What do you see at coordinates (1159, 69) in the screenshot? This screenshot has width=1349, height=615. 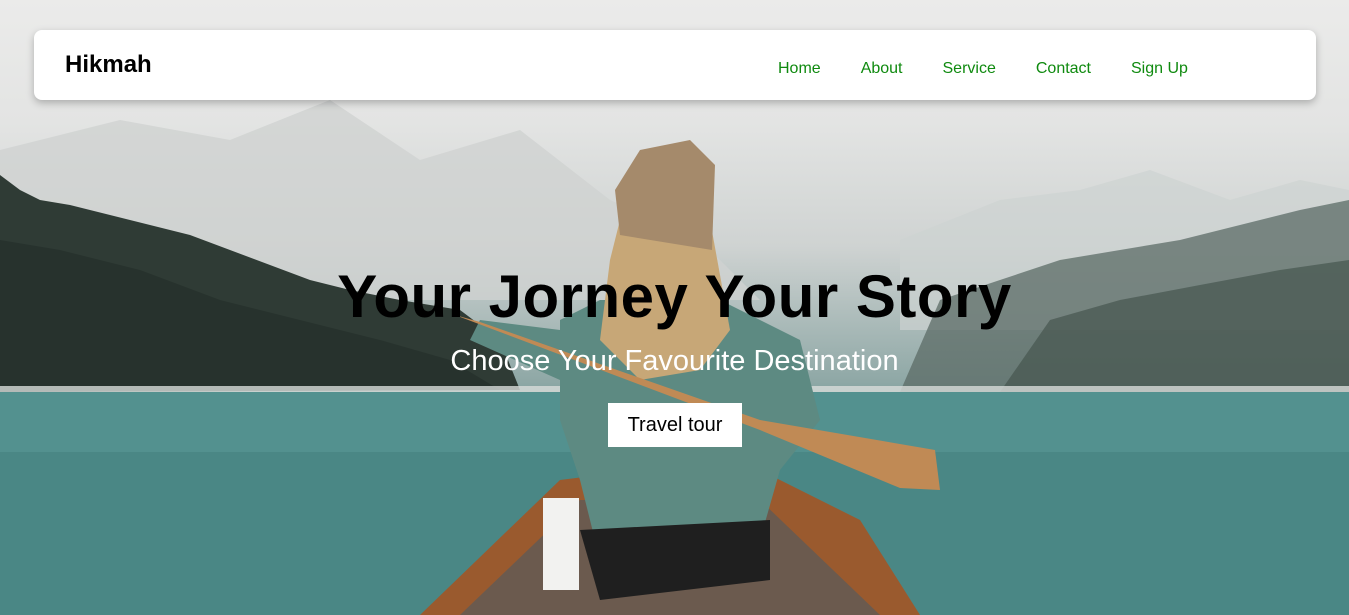 I see `nav-link-sign-up: Sign Up` at bounding box center [1159, 69].